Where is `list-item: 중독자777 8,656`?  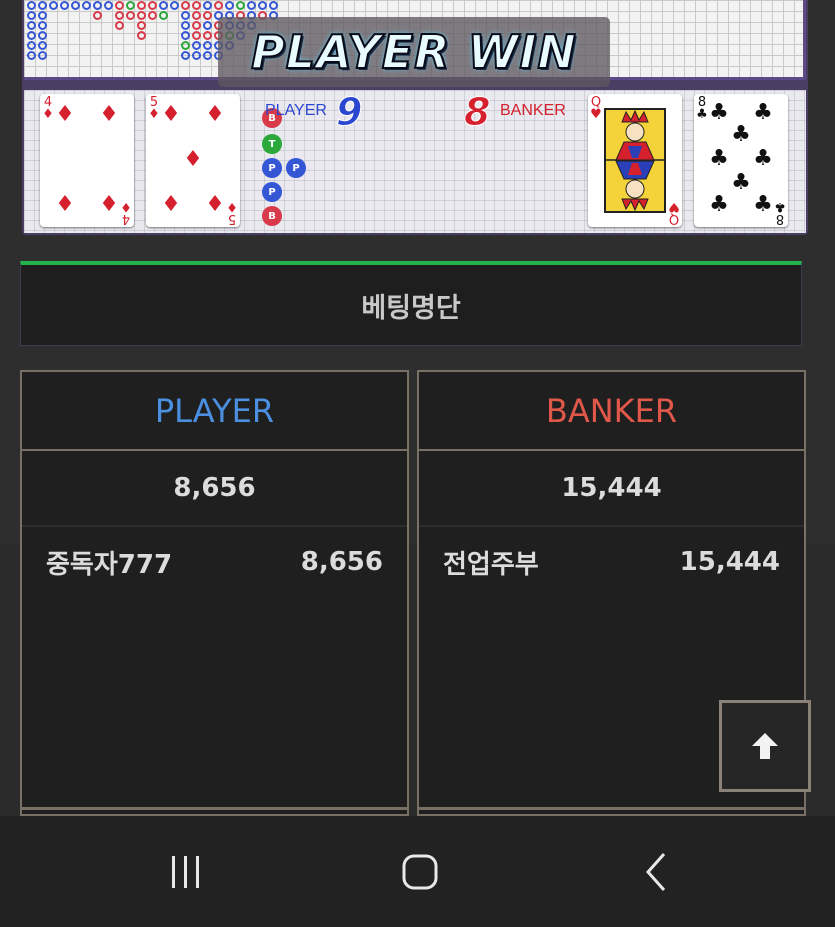
list-item: 중독자777 8,656 is located at coordinates (214, 562).